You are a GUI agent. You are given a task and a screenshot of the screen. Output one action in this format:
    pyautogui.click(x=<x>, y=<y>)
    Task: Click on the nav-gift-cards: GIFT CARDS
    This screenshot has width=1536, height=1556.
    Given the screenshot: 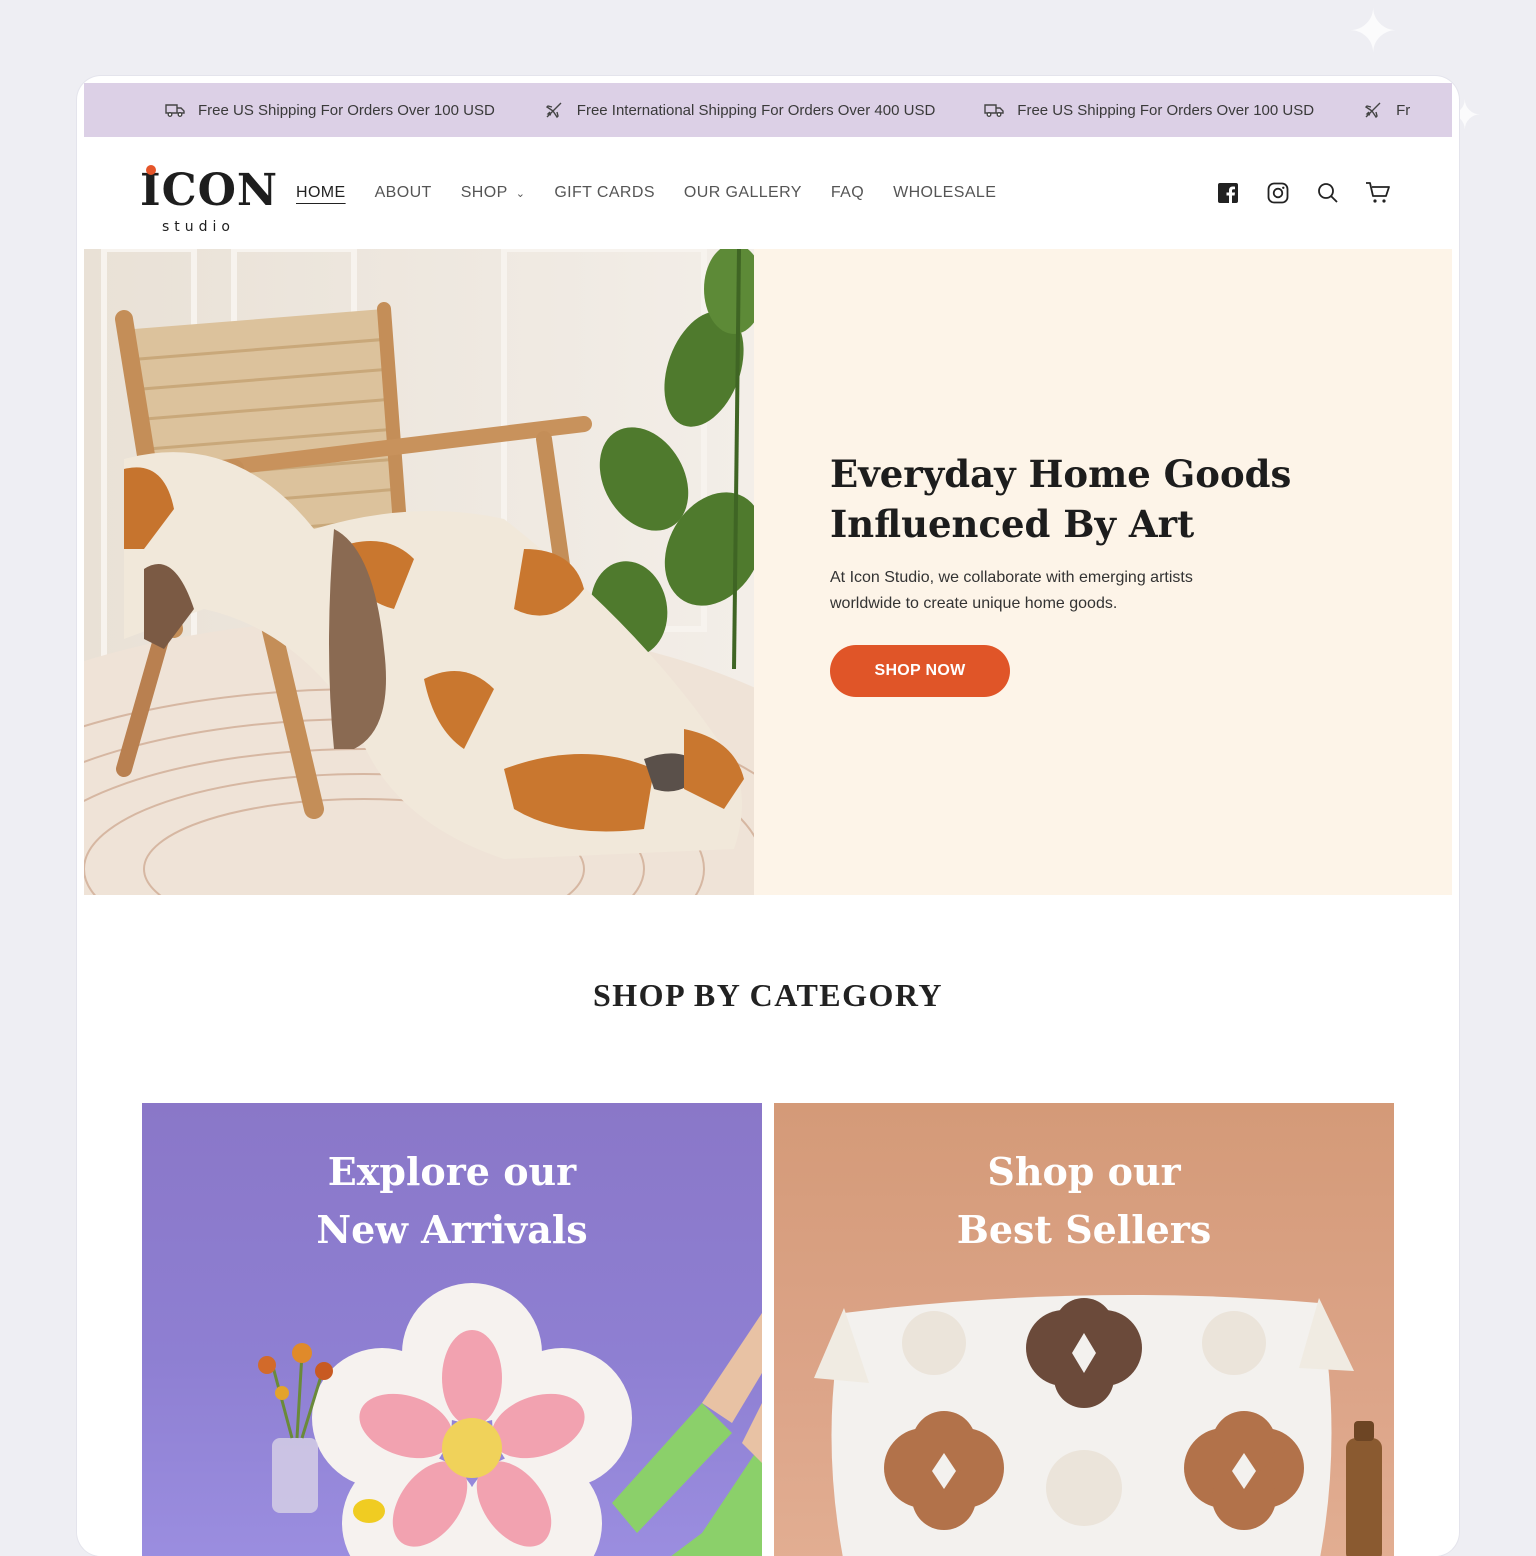 What is the action you would take?
    pyautogui.click(x=604, y=193)
    